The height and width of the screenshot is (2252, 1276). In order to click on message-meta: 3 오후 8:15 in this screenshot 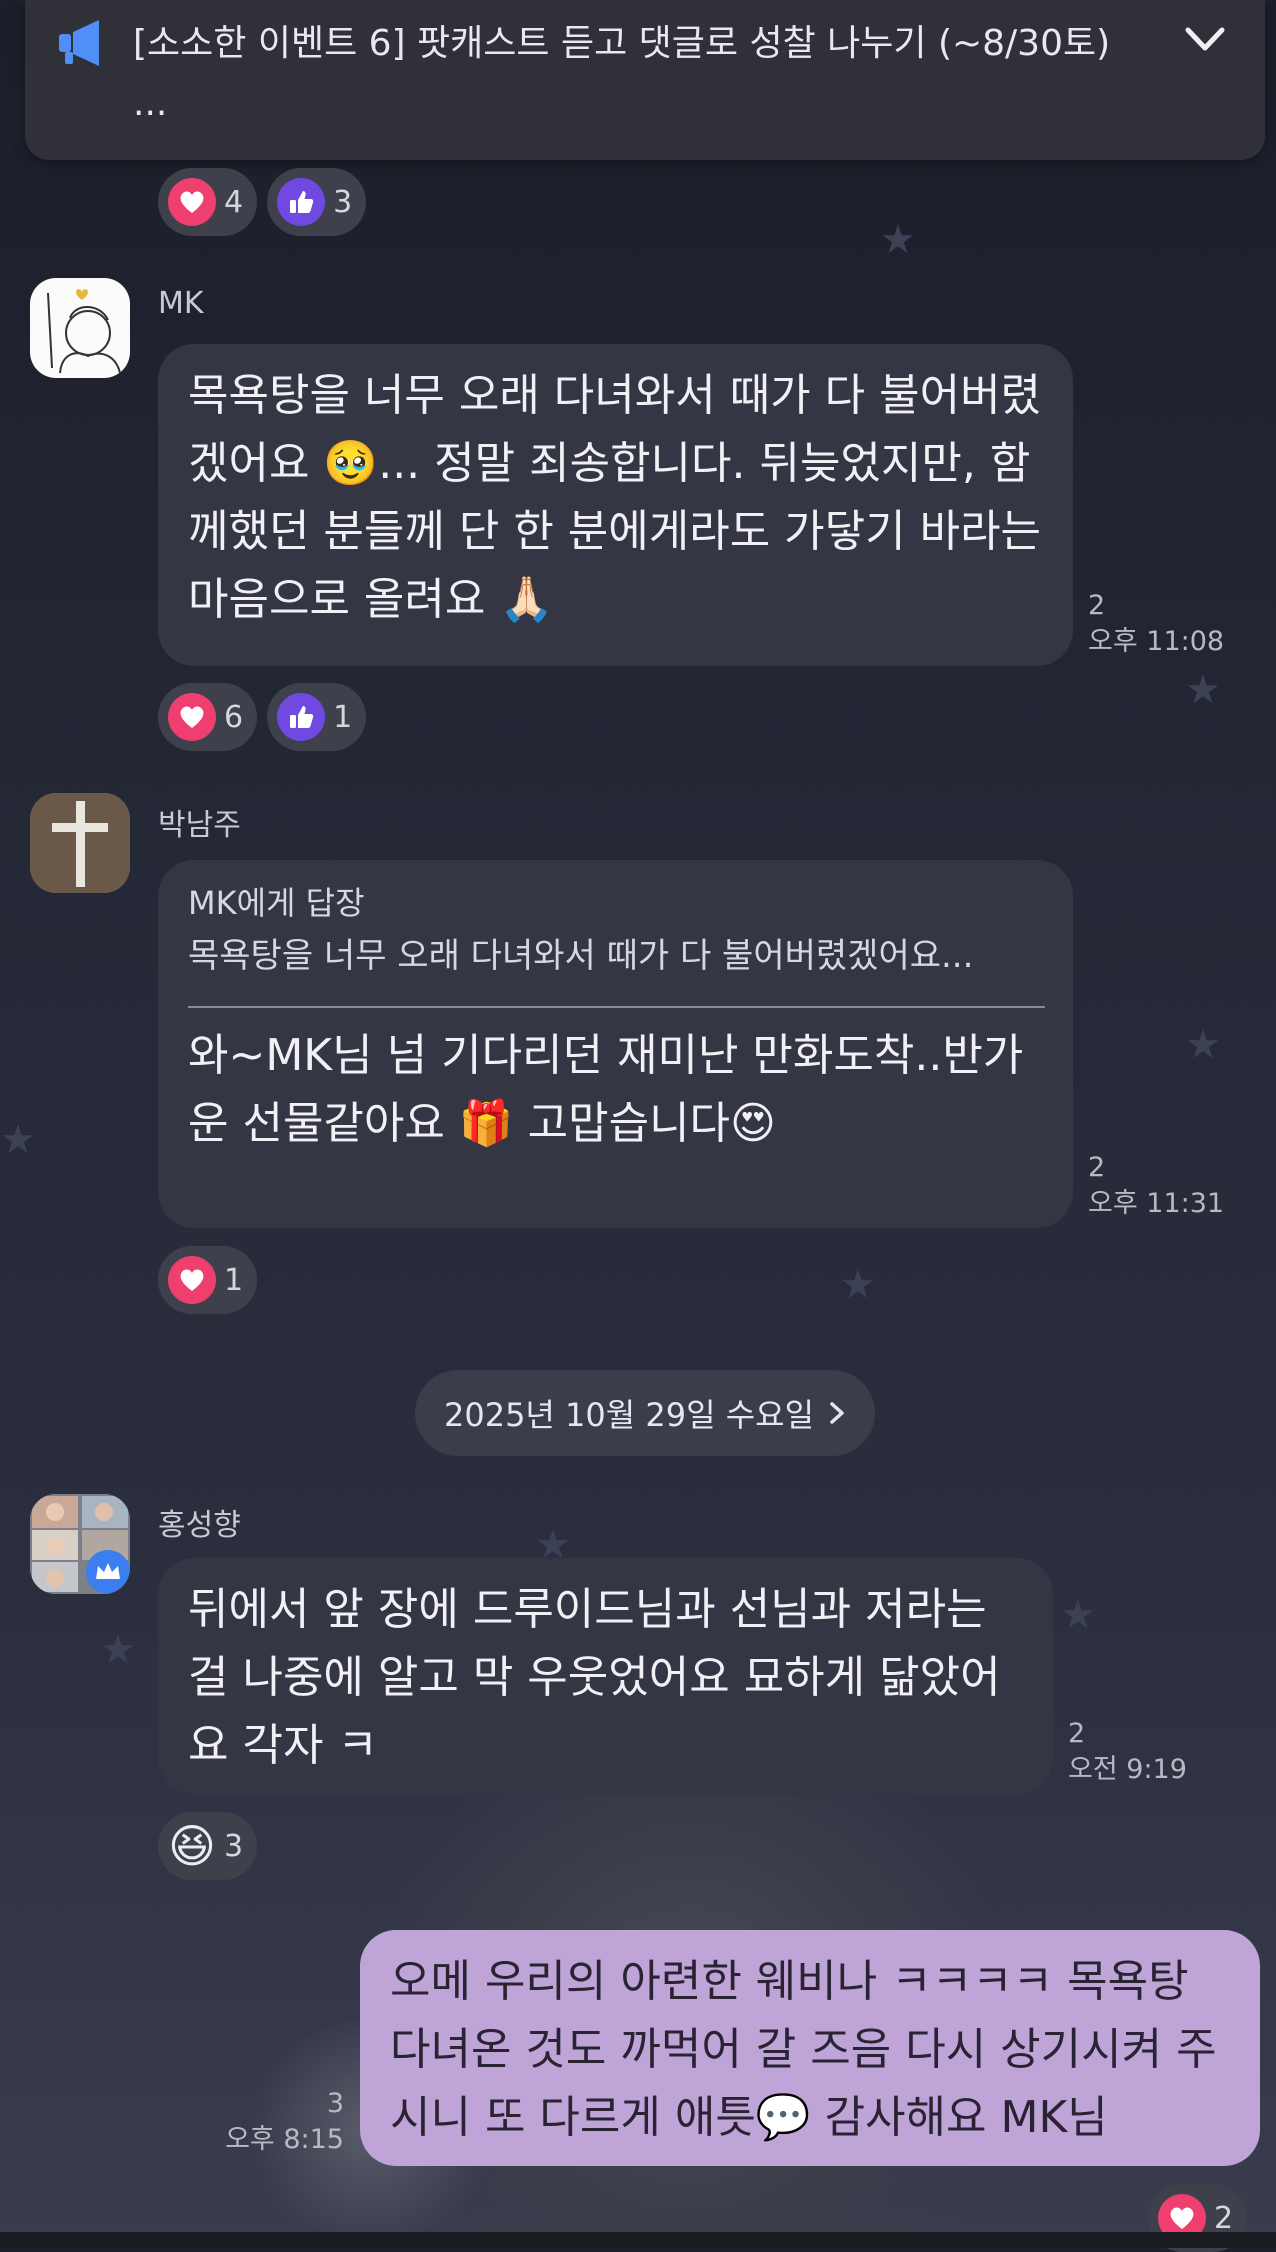, I will do `click(282, 2122)`.